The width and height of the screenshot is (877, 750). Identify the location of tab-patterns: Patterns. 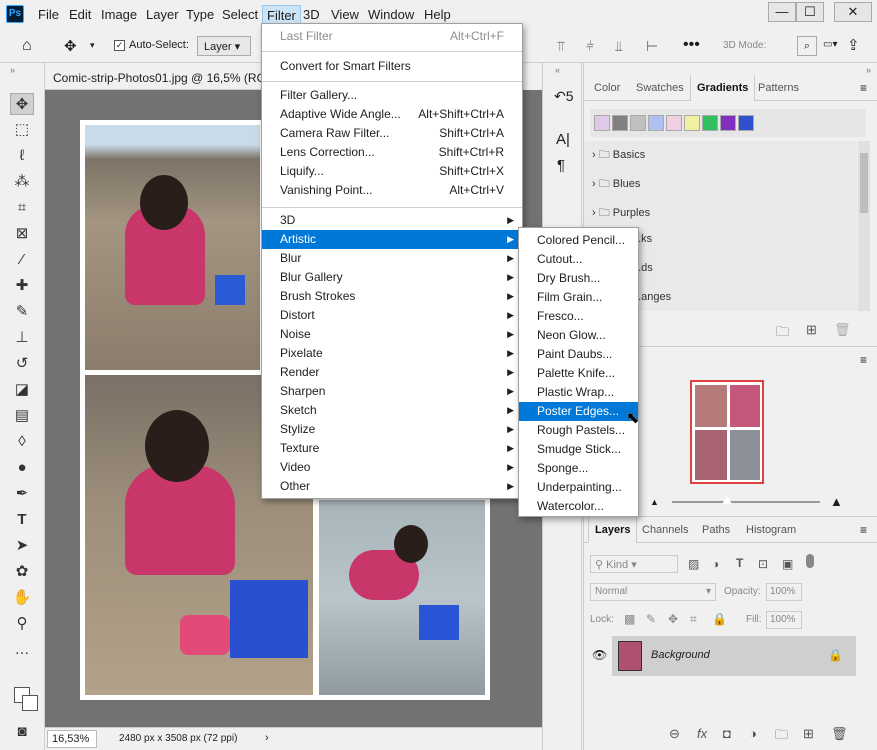
(778, 88).